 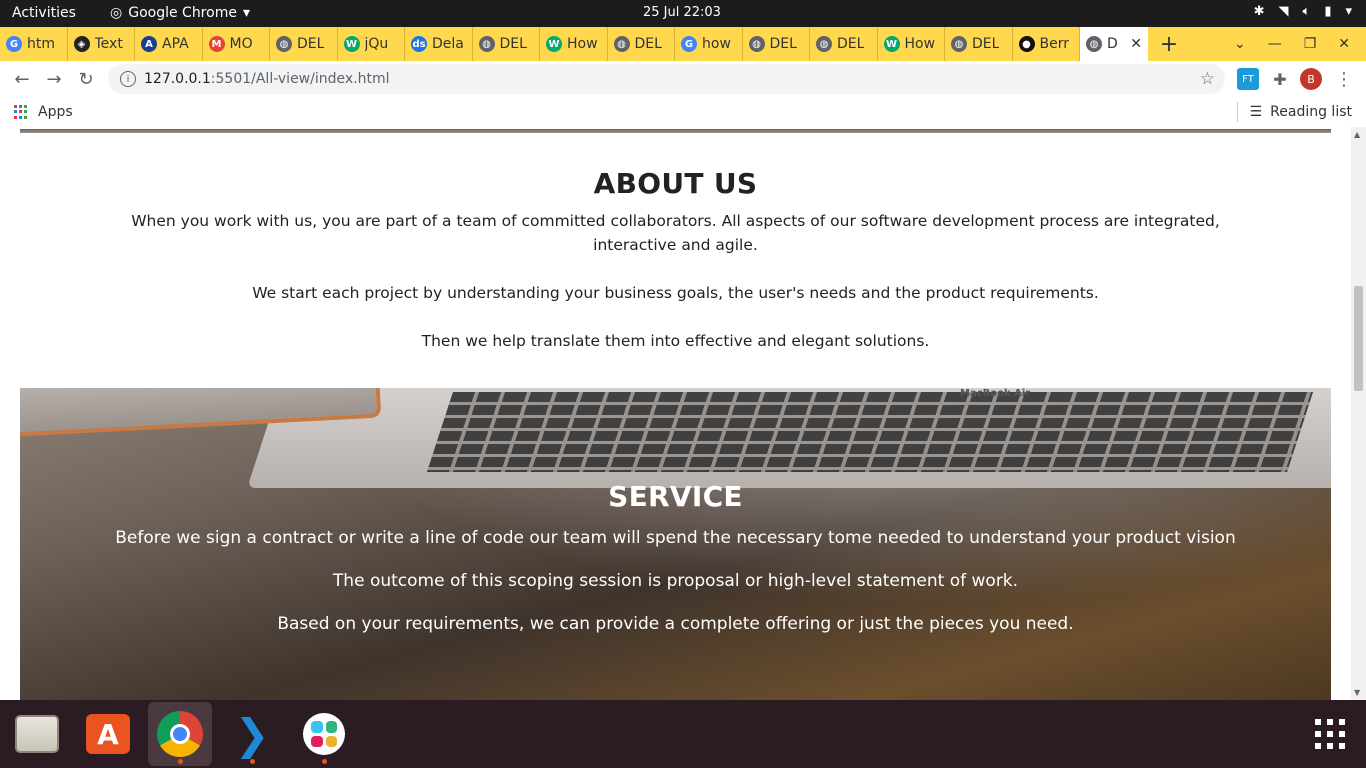 I want to click on service-title: SERVICE, so click(x=675, y=496).